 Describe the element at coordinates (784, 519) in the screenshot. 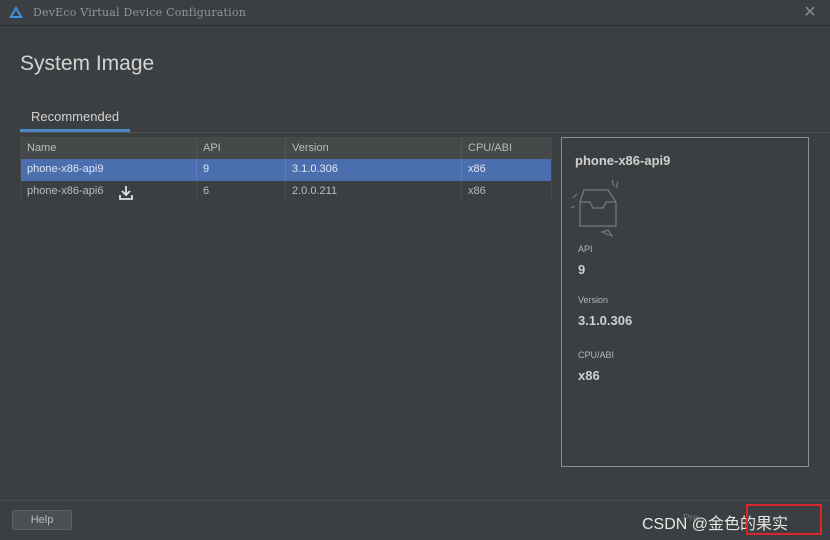

I see `highlighted-button-region` at that location.